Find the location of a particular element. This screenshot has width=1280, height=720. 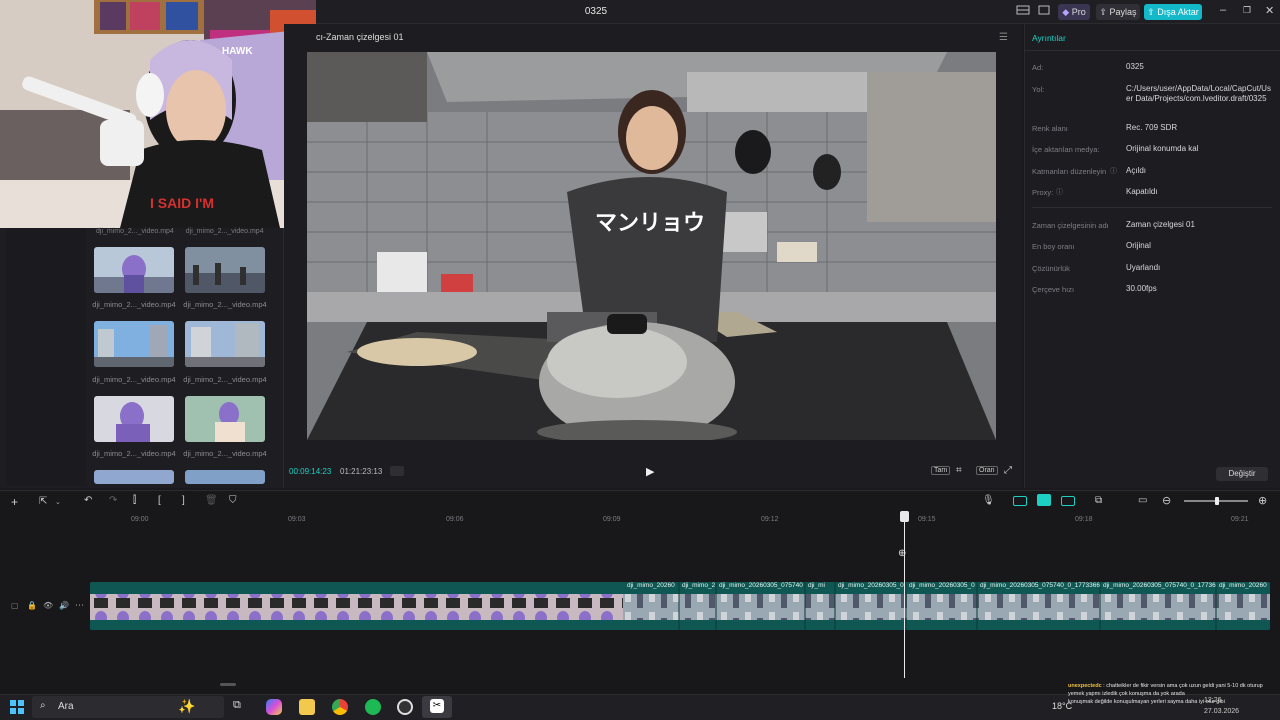

spotify-icon is located at coordinates (373, 707).